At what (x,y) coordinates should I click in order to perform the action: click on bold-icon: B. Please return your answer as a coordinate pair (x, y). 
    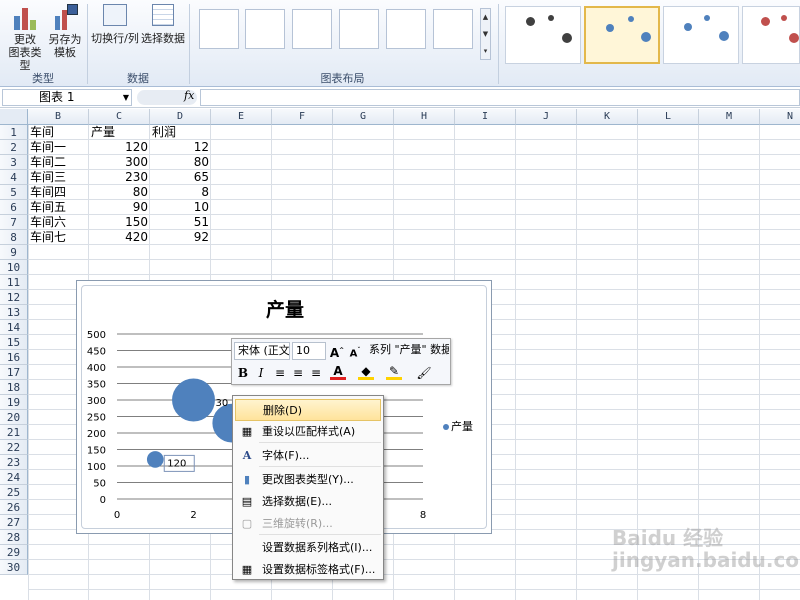
    Looking at the image, I should click on (243, 373).